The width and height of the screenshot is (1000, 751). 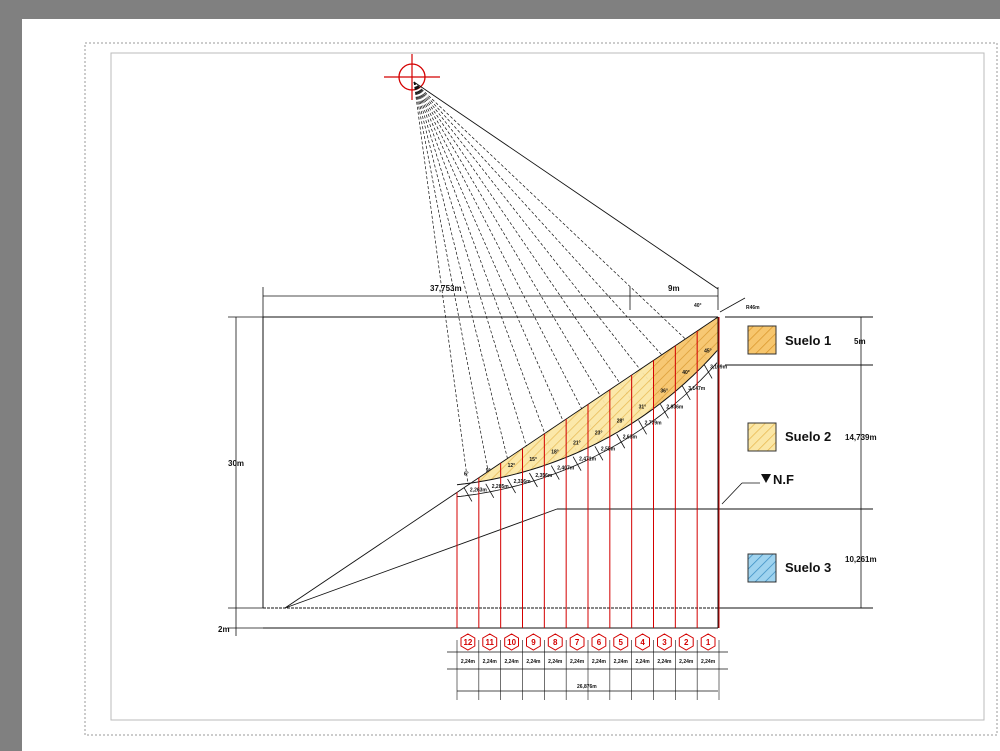 I want to click on slice-arc-length-label: 2,316m, so click(x=523, y=482).